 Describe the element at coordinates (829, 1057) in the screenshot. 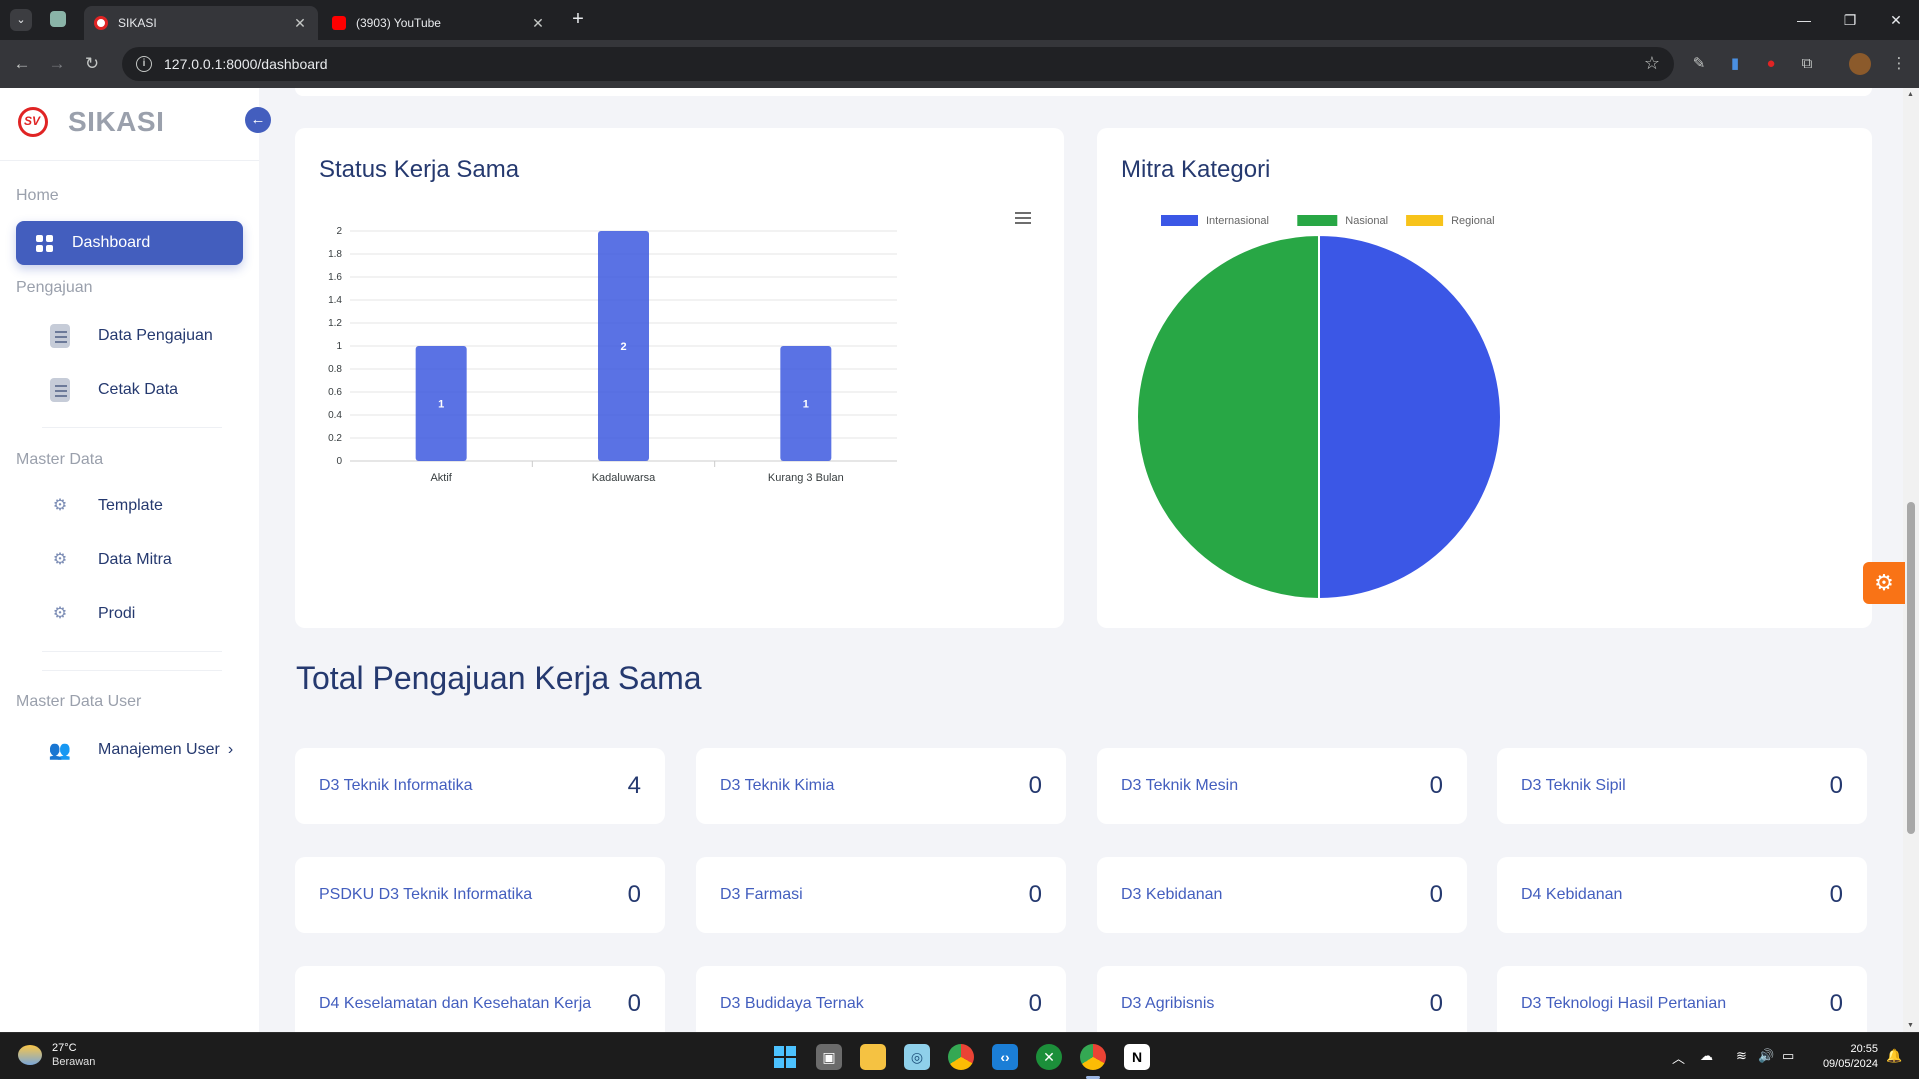

I see `task-view-icon: ▣` at that location.